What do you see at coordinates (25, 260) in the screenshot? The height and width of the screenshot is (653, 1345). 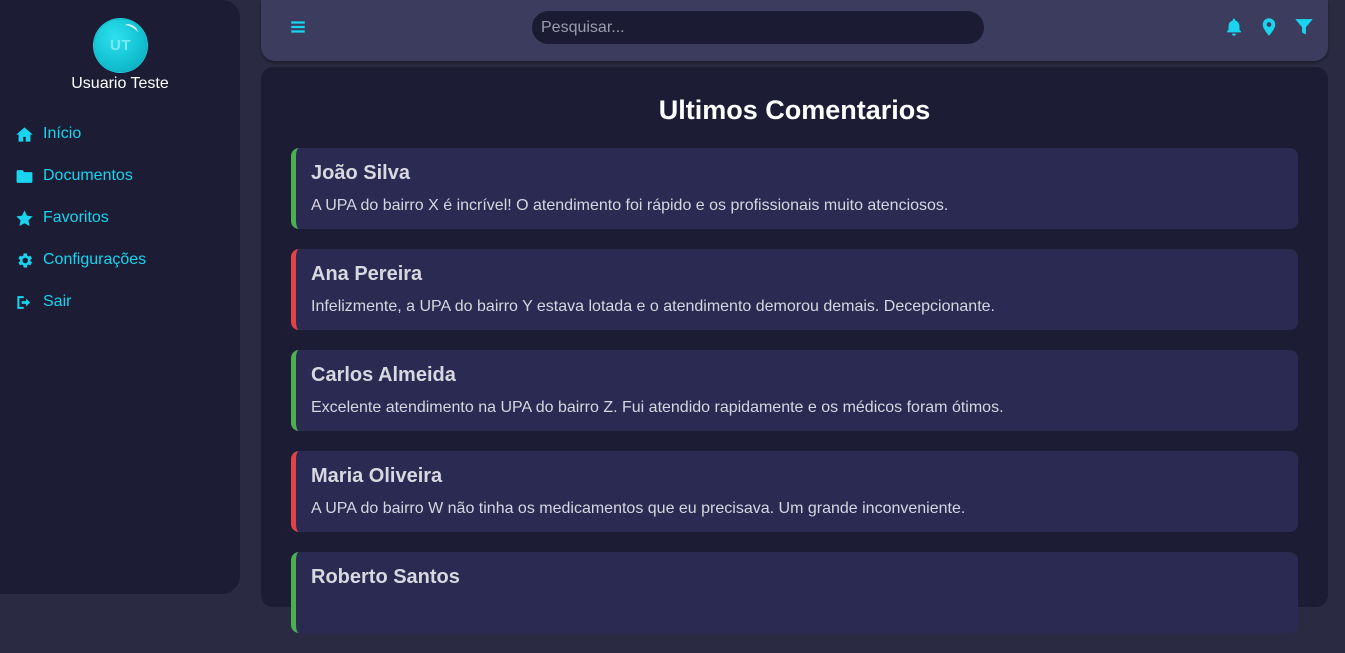 I see `gear-icon` at bounding box center [25, 260].